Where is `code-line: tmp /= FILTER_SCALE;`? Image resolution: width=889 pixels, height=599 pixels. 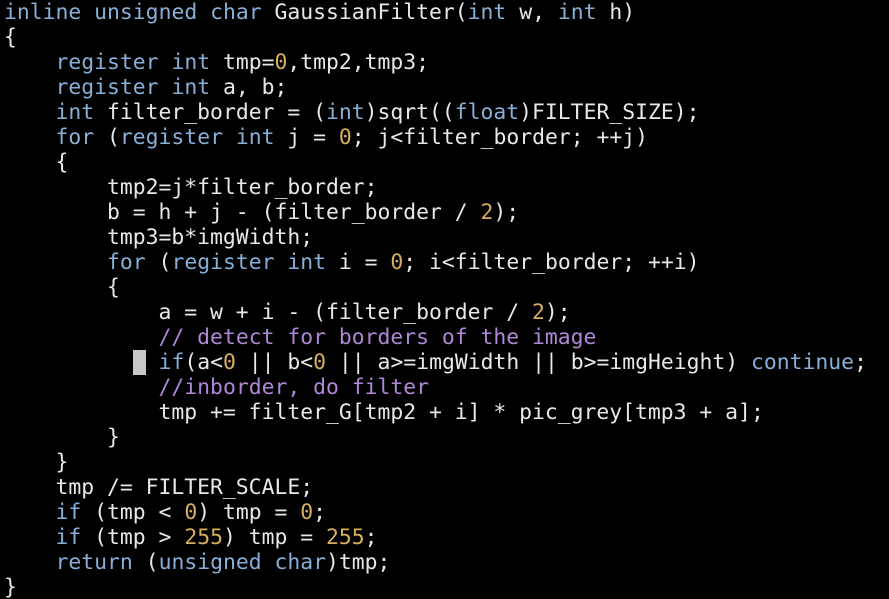
code-line: tmp /= FILTER_SCALE; is located at coordinates (159, 487).